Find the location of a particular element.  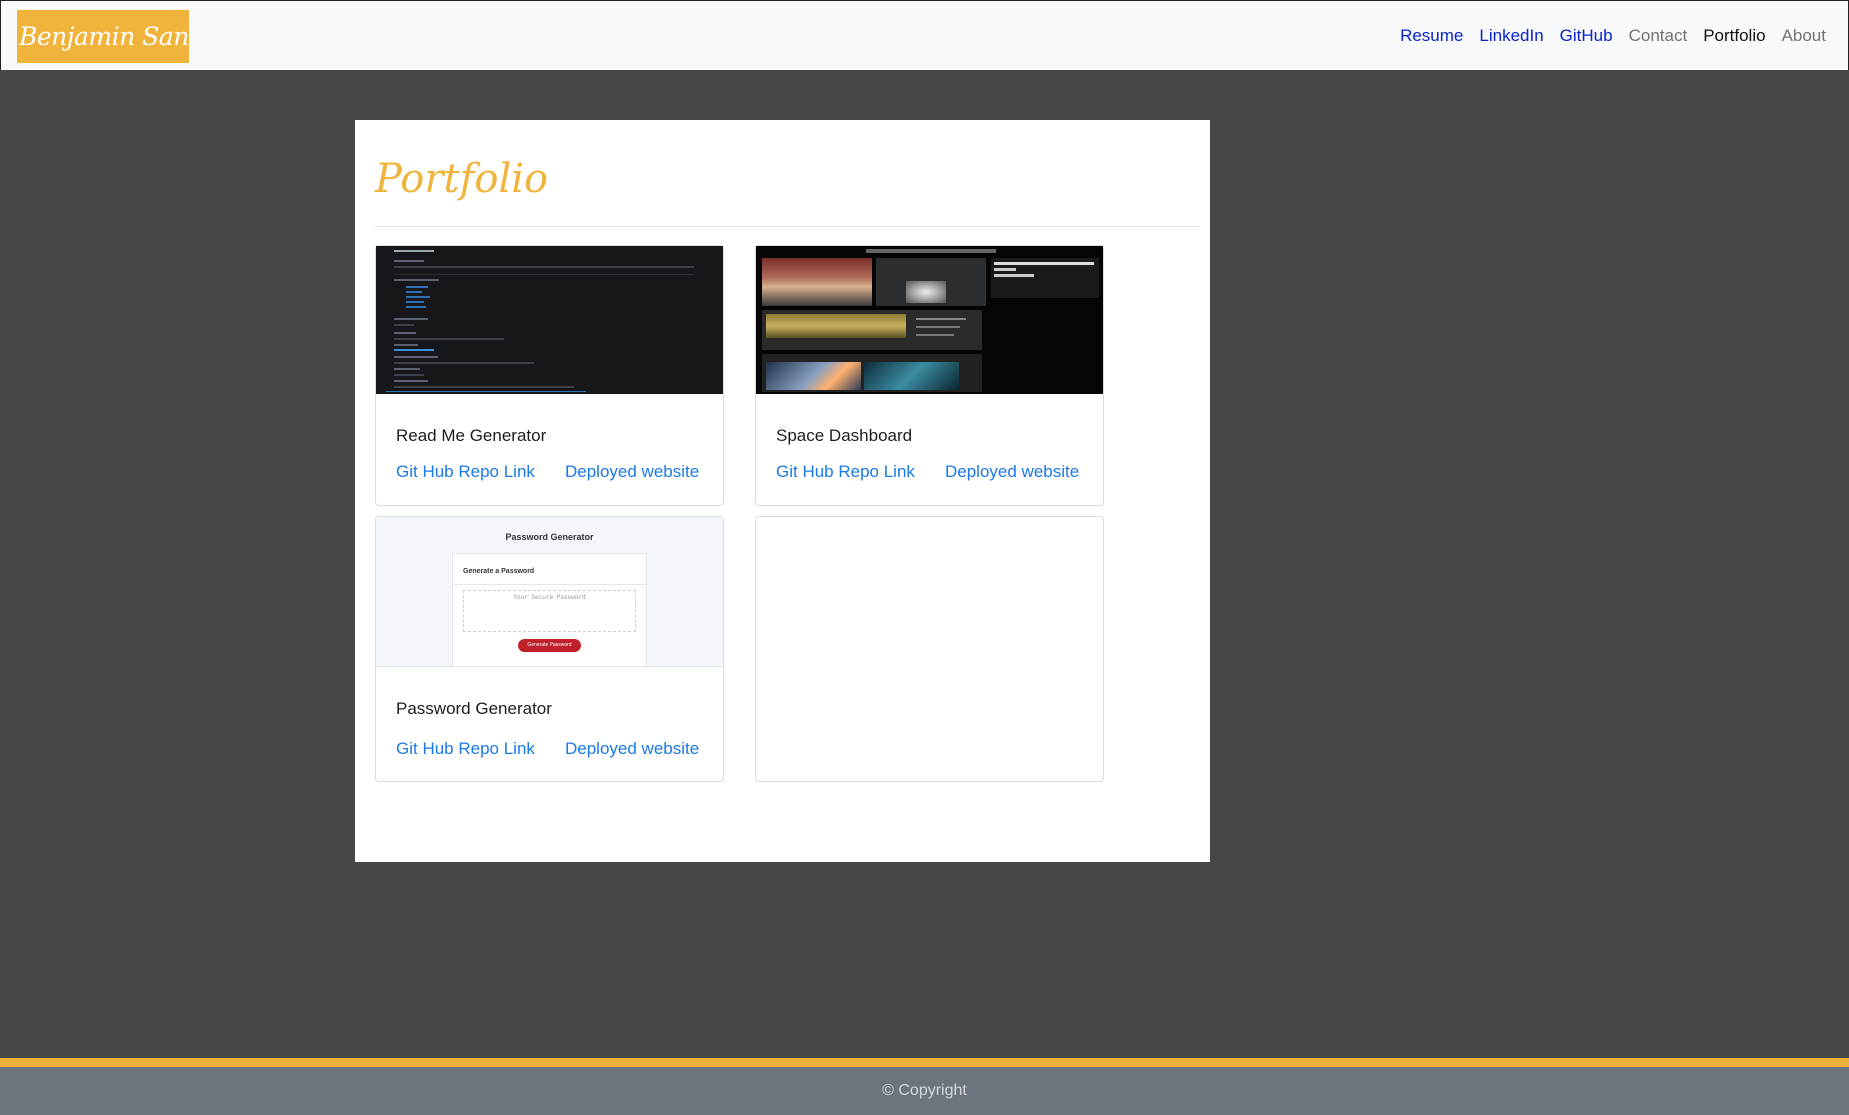

preview-password-box: Your Secure Password is located at coordinates (549, 611).